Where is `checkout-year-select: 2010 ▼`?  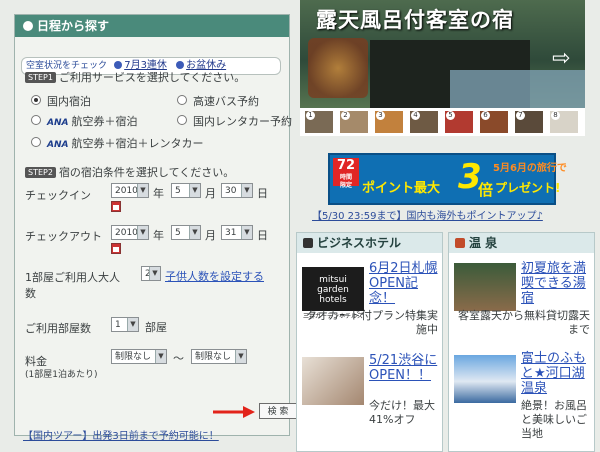
checkout-year-select: 2010 ▼ is located at coordinates (130, 232).